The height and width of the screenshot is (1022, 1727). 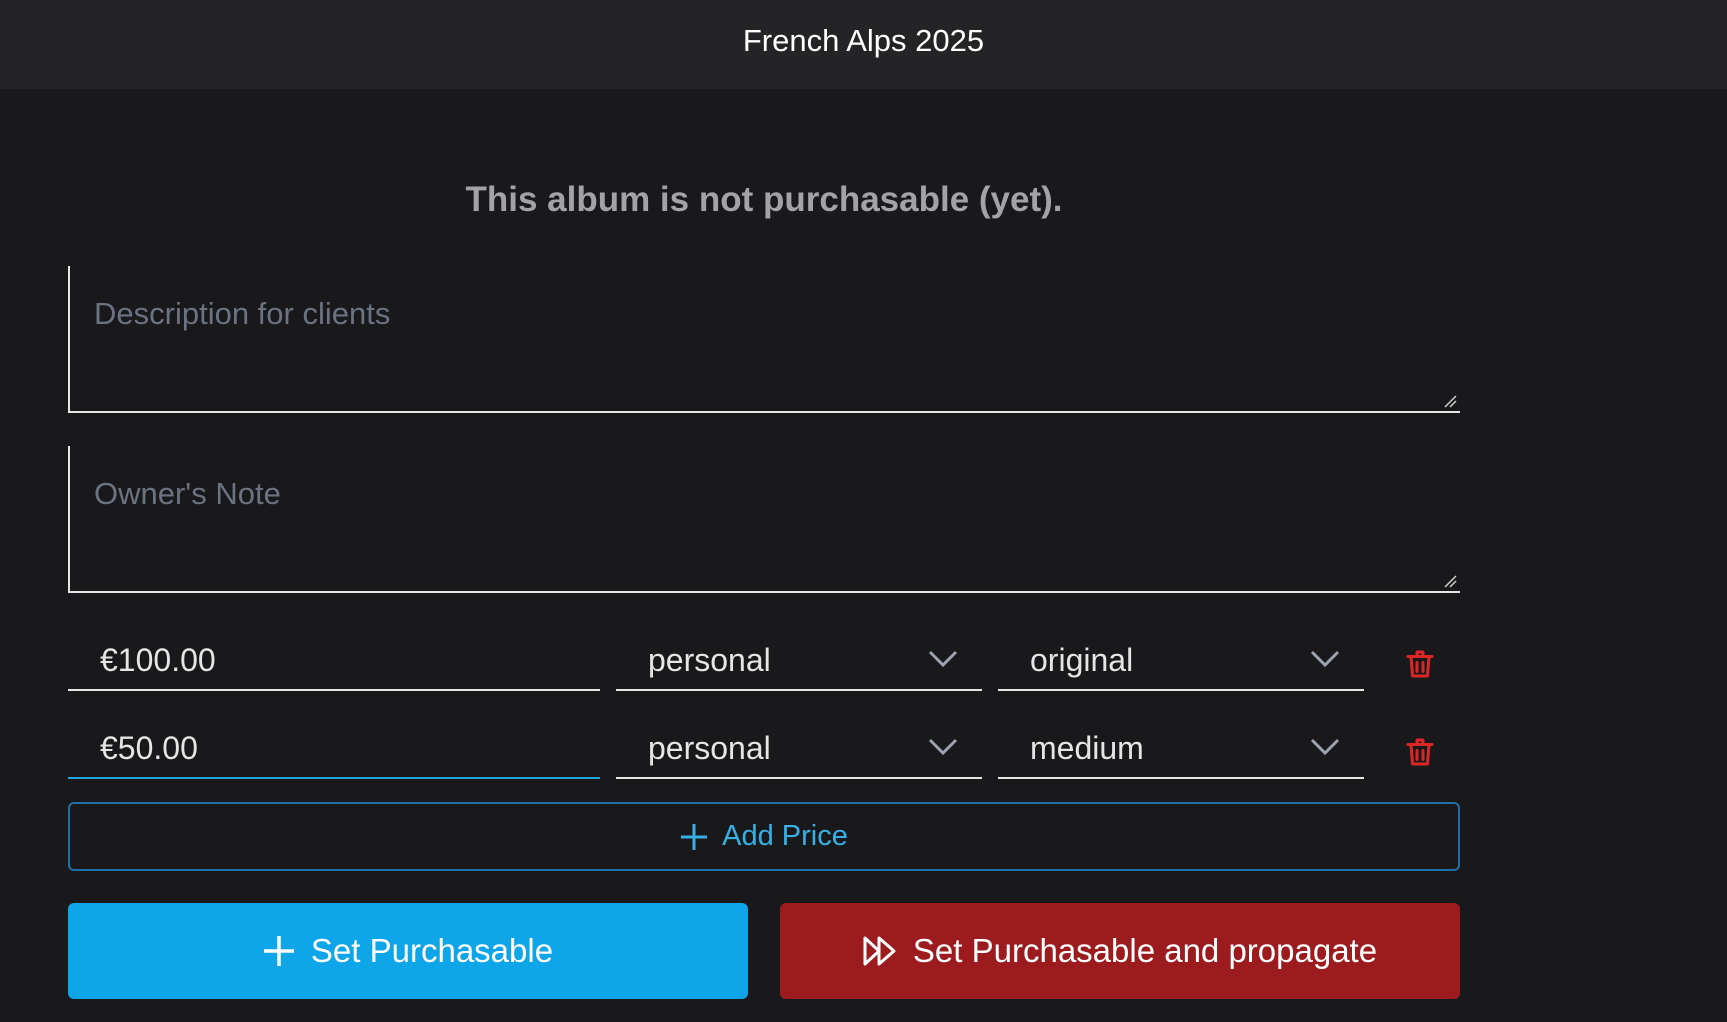 What do you see at coordinates (1087, 747) in the screenshot?
I see `size-value: medium` at bounding box center [1087, 747].